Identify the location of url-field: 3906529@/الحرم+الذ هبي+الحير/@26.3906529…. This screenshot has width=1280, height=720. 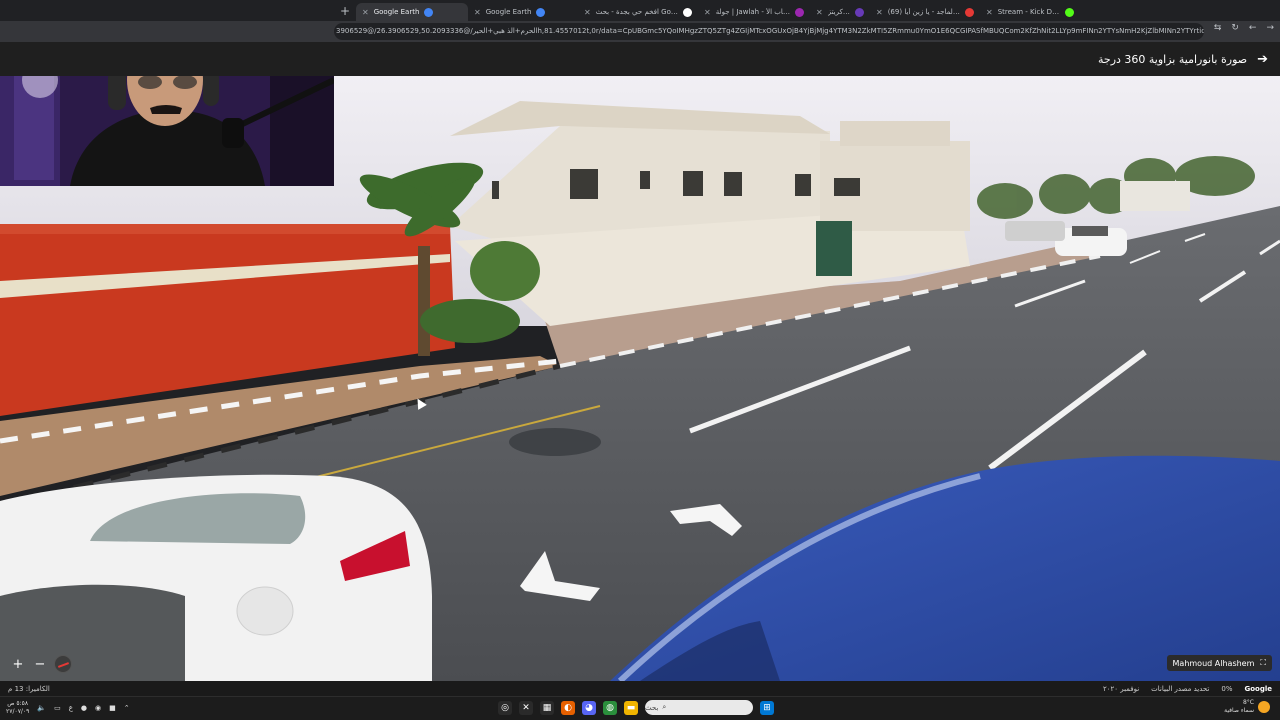
(769, 31).